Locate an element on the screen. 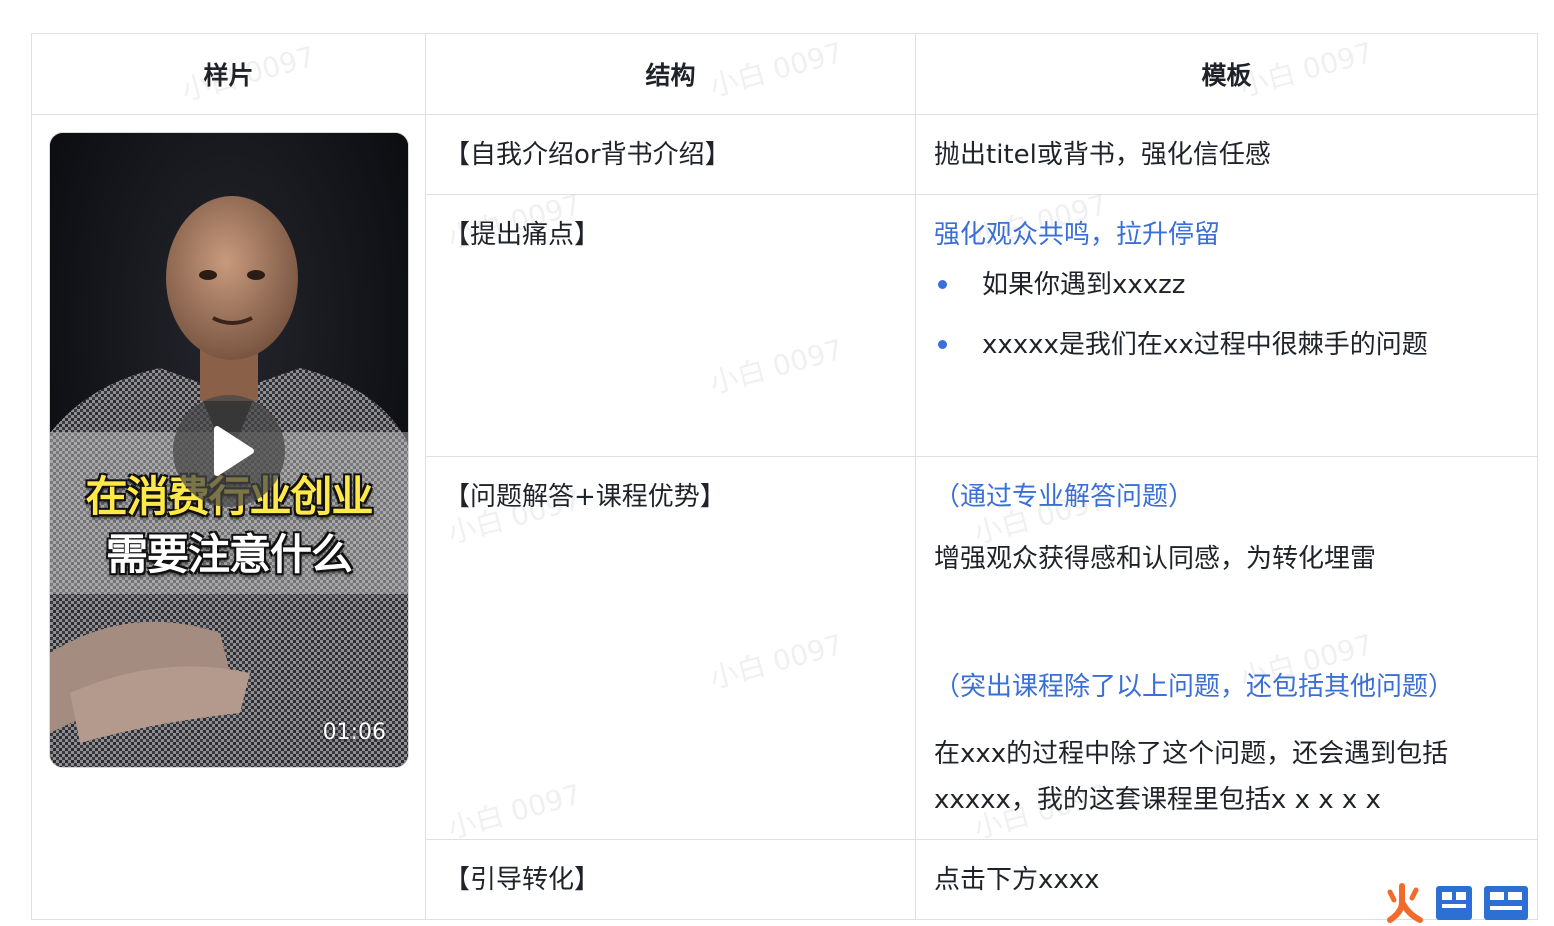 This screenshot has width=1554, height=926. video-duration: 01:06 is located at coordinates (354, 732).